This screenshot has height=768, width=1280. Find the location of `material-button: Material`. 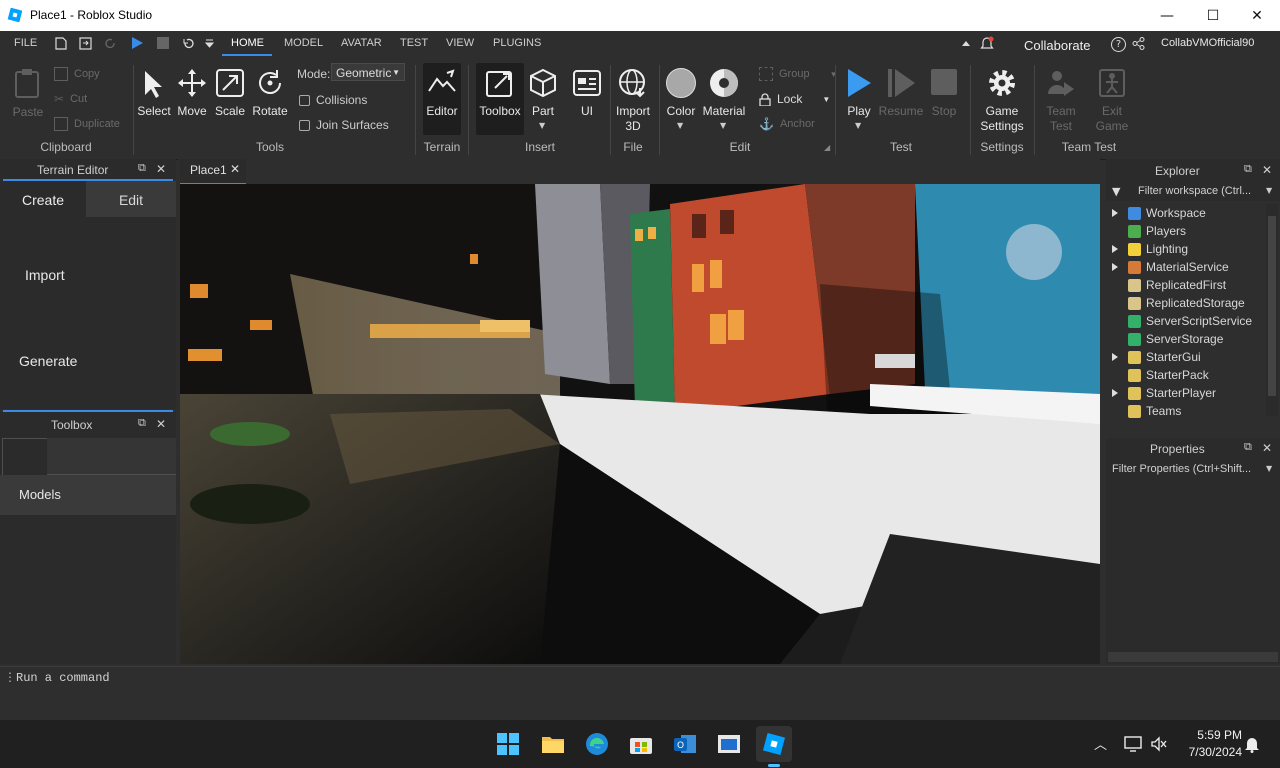

material-button: Material is located at coordinates (724, 111).